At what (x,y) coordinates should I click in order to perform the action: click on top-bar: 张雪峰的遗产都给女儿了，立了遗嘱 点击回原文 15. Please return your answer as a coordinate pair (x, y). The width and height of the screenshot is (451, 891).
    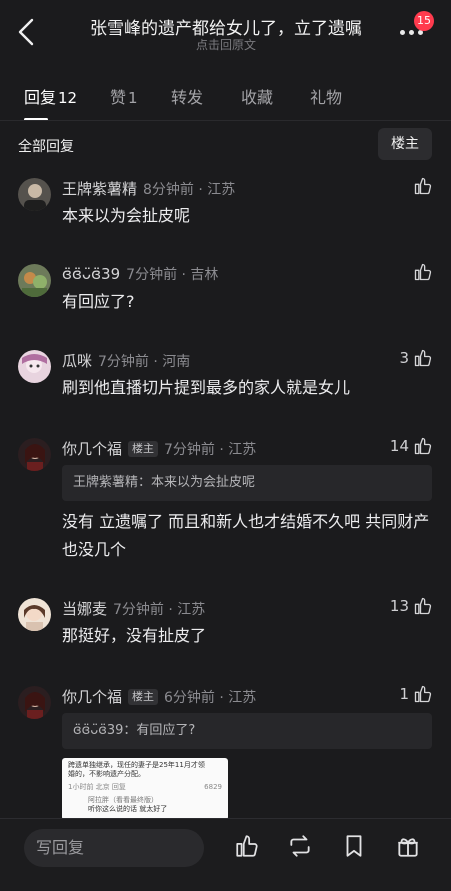
    Looking at the image, I should click on (225, 31).